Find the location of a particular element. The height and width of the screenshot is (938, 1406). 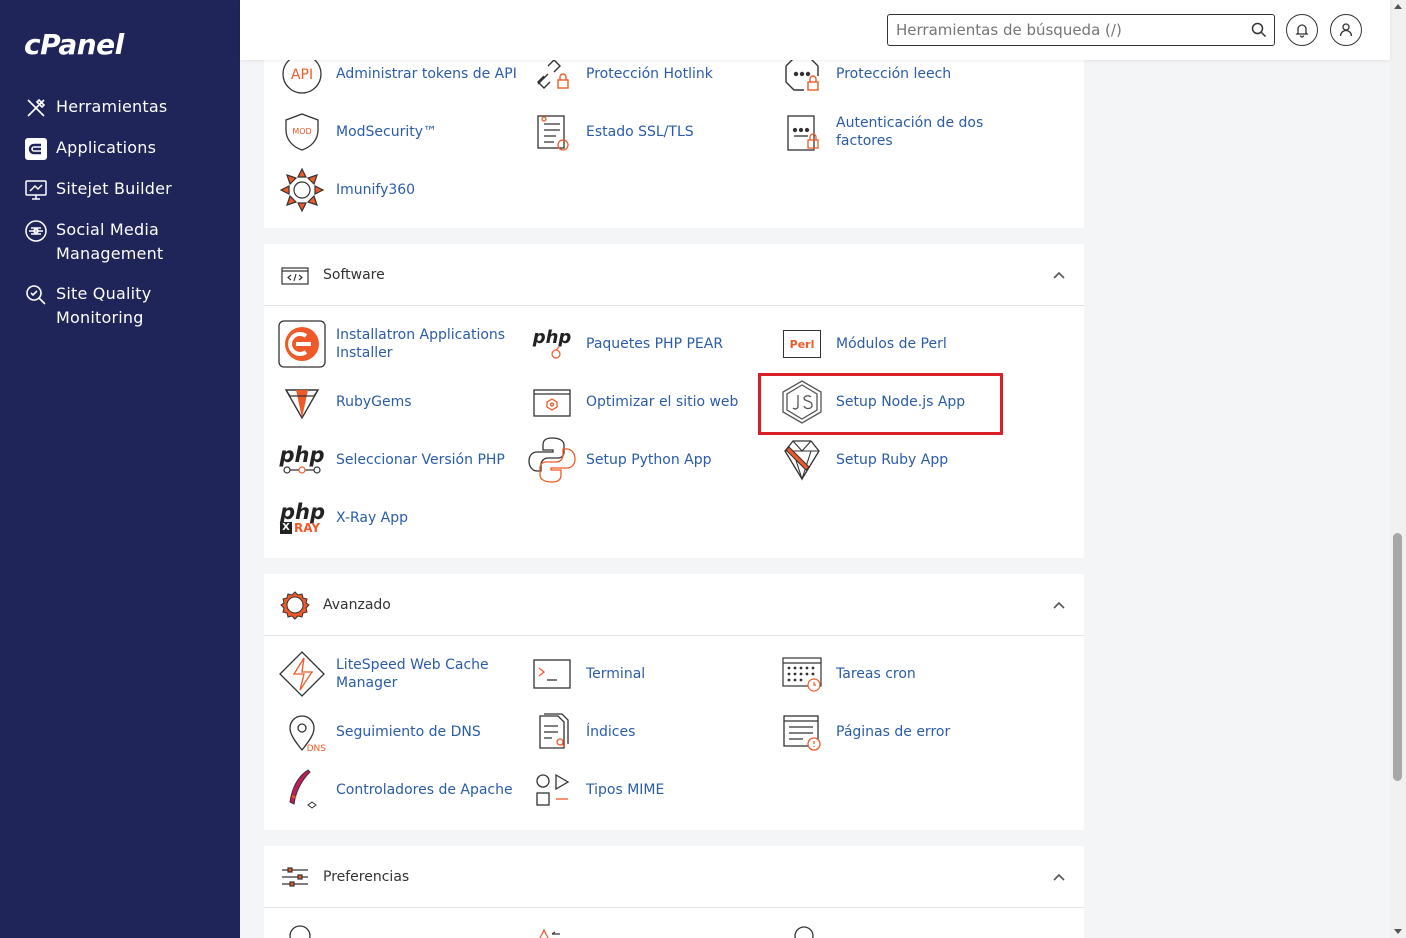

tool-label: Autenticación de dos factores is located at coordinates (910, 132).